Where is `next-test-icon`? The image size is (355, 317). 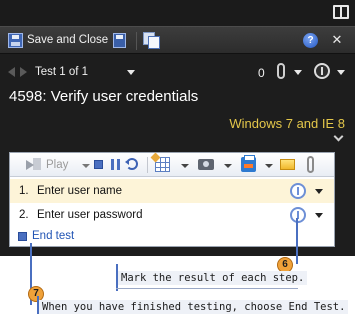
next-test-icon is located at coordinates (23, 72).